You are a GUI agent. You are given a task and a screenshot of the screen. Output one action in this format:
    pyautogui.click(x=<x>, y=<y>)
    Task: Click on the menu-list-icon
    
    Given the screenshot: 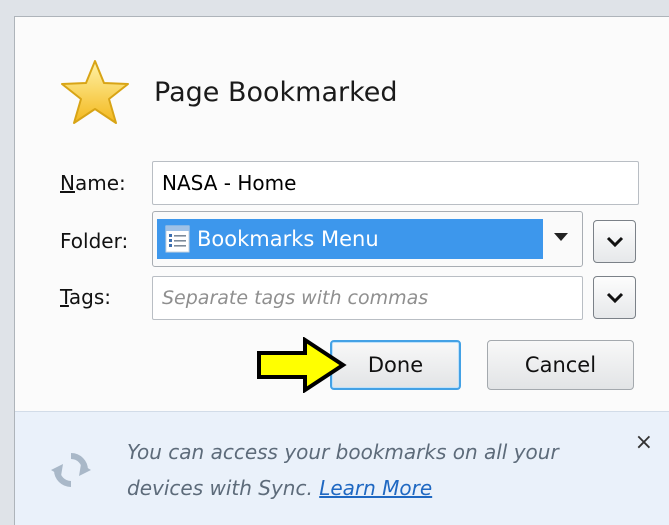 What is the action you would take?
    pyautogui.click(x=177, y=239)
    